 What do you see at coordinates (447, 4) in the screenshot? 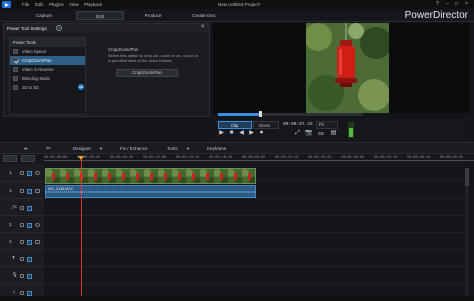
I see `minimize-icon: −` at bounding box center [447, 4].